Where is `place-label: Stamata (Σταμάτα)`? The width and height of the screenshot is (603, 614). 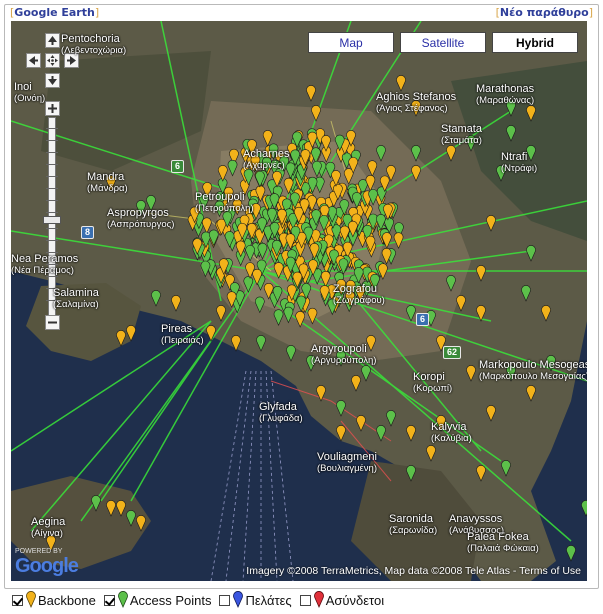
place-label: Stamata (Σταμάτα) is located at coordinates (461, 134).